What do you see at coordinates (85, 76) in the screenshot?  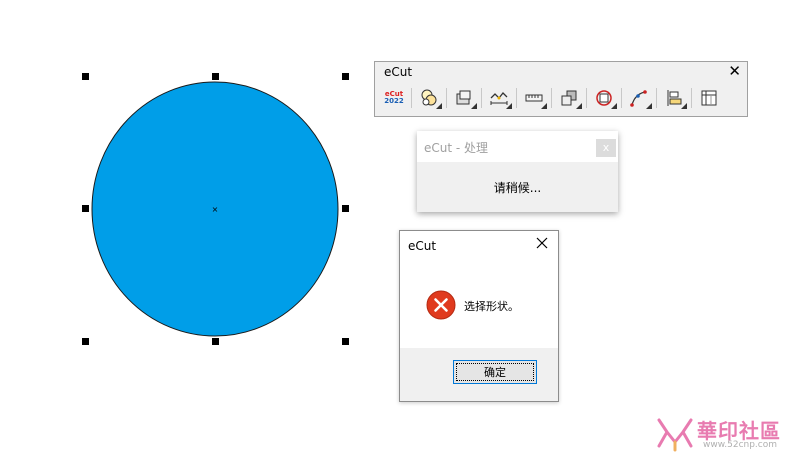 I see `selection-handle-top-left` at bounding box center [85, 76].